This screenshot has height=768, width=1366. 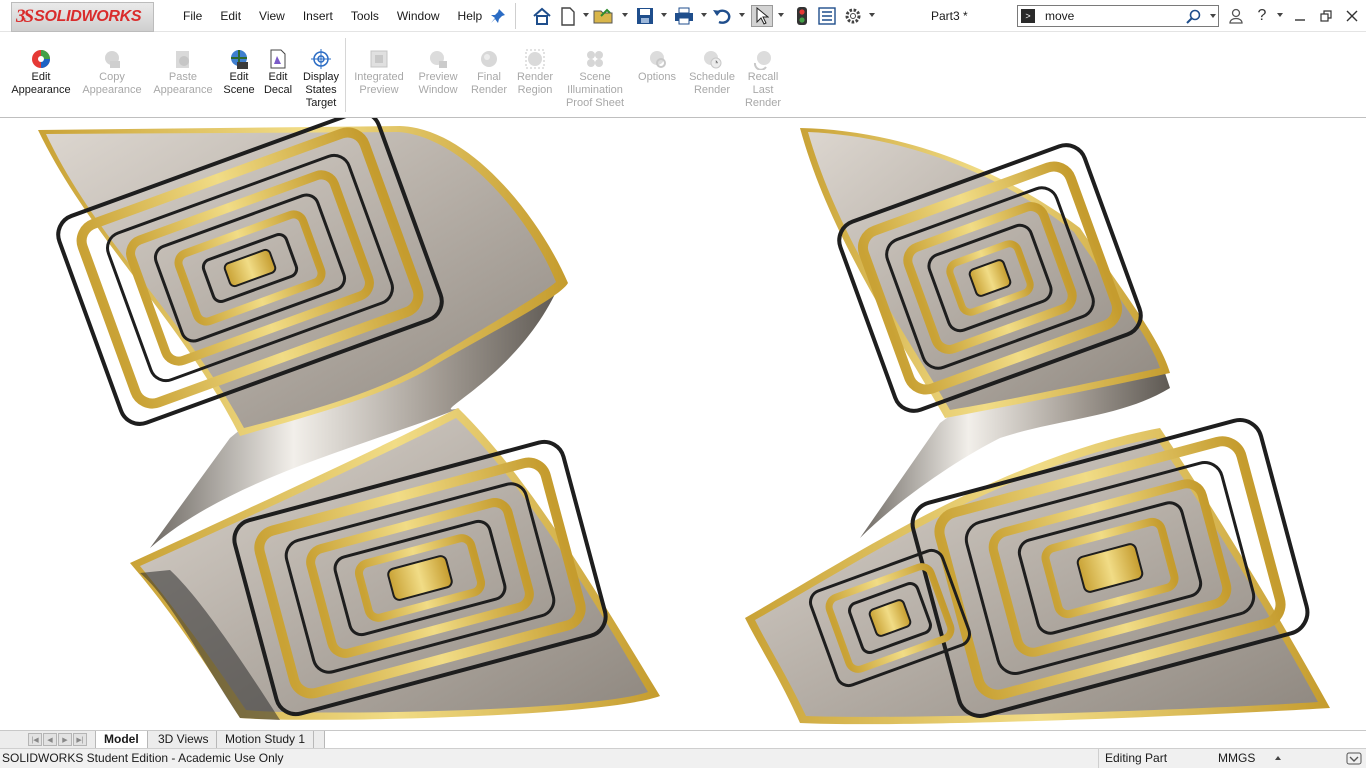 What do you see at coordinates (266, 739) in the screenshot?
I see `tab-motion-study-1: Motion Study 1` at bounding box center [266, 739].